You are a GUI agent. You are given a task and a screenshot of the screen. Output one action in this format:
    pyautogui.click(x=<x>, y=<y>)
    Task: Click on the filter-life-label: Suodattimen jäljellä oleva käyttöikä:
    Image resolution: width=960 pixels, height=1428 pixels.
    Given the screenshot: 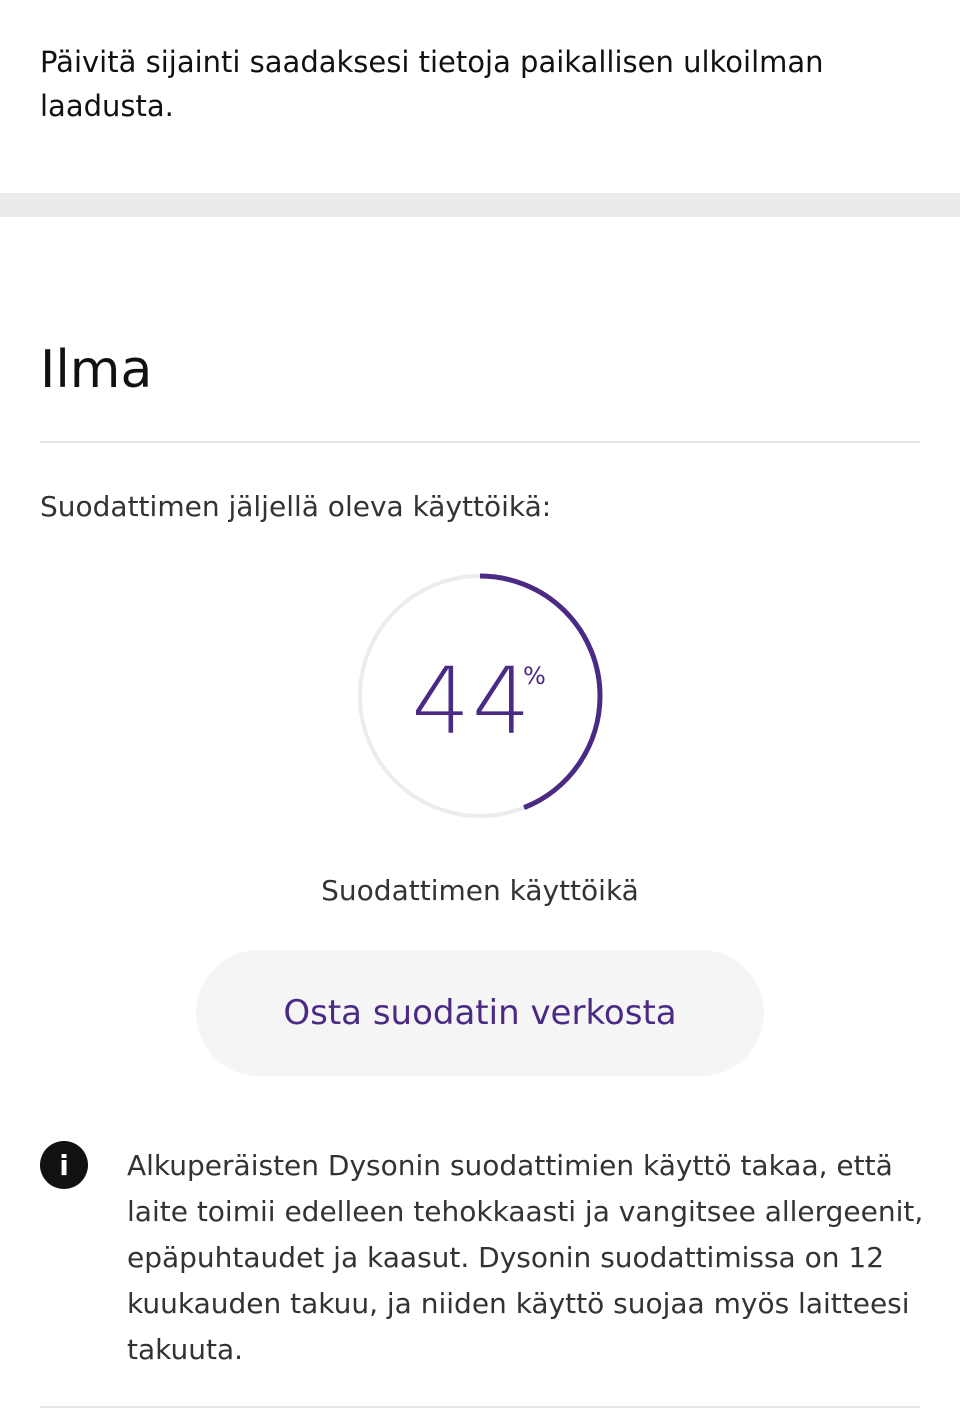 What is the action you would take?
    pyautogui.click(x=296, y=506)
    